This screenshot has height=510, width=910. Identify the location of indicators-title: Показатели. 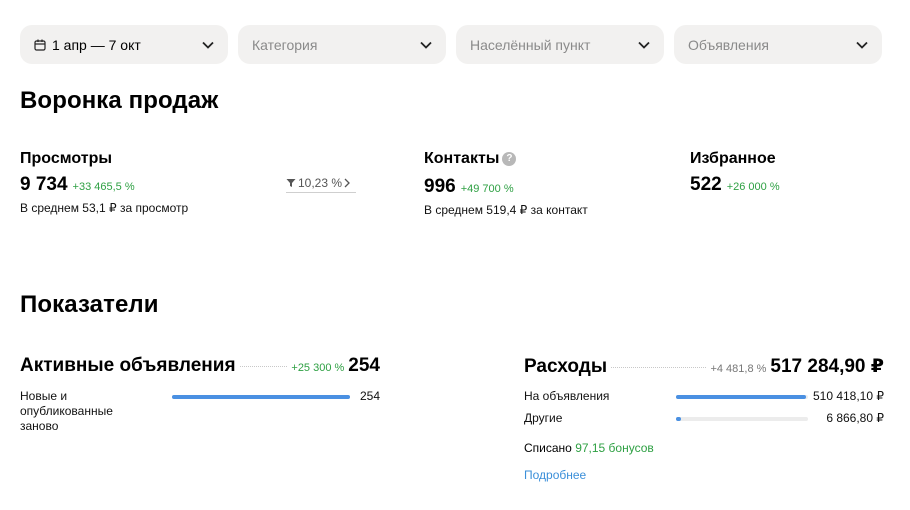
(89, 304).